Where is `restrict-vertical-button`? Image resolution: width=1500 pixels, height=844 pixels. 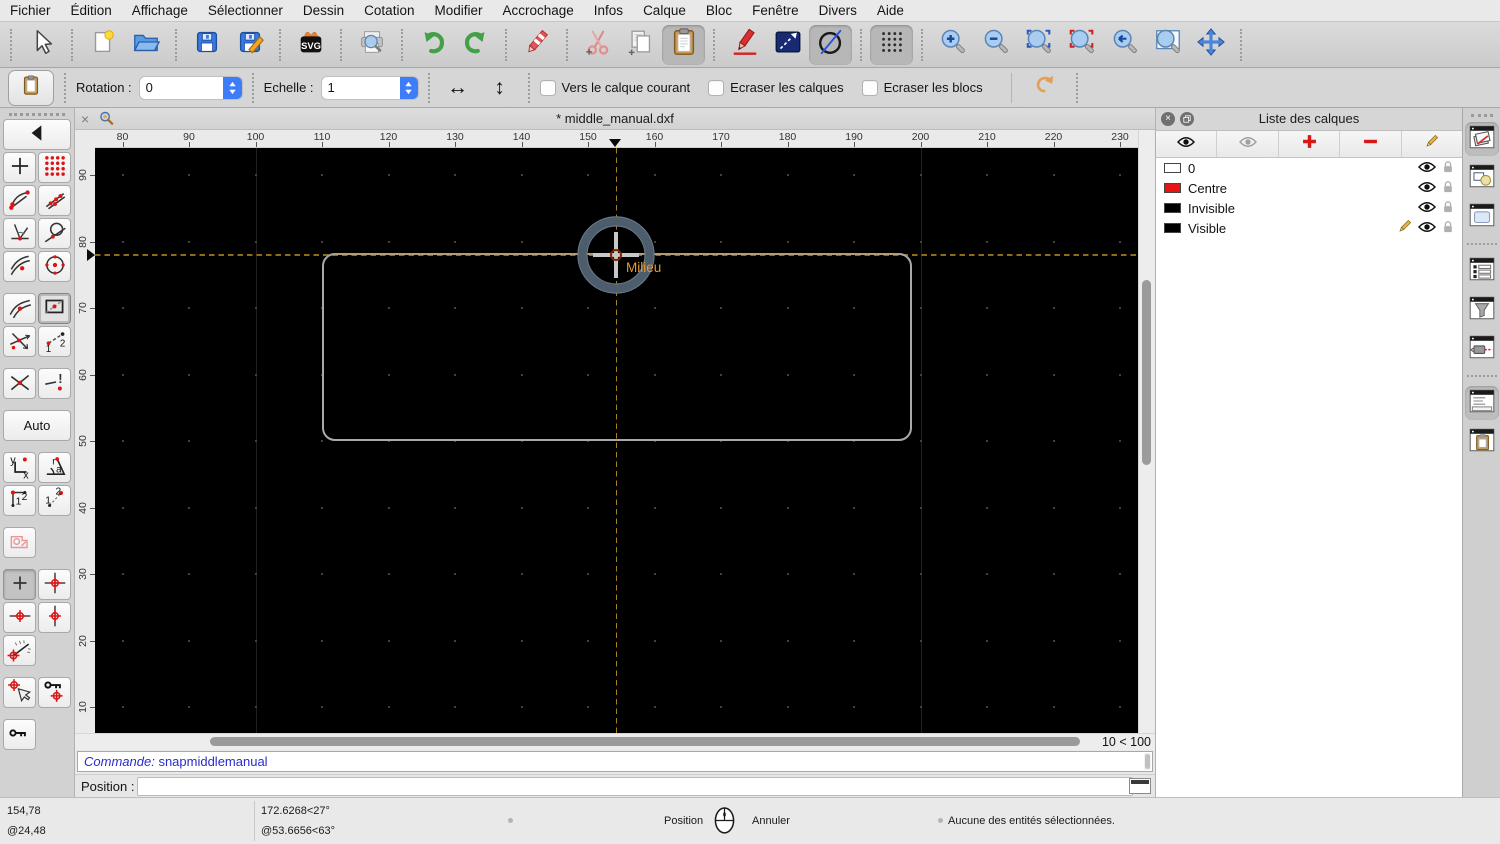 restrict-vertical-button is located at coordinates (54, 617).